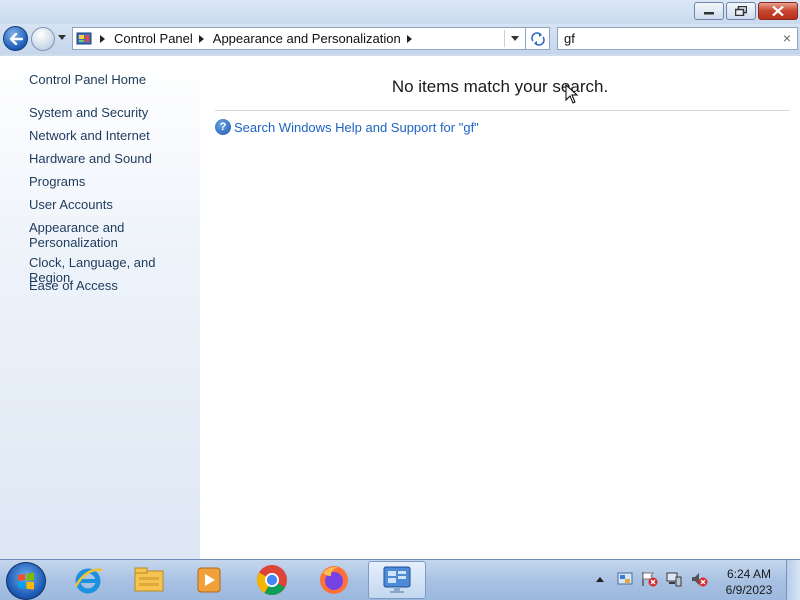 The image size is (800, 600). I want to click on recent-pages-dropdown, so click(62, 37).